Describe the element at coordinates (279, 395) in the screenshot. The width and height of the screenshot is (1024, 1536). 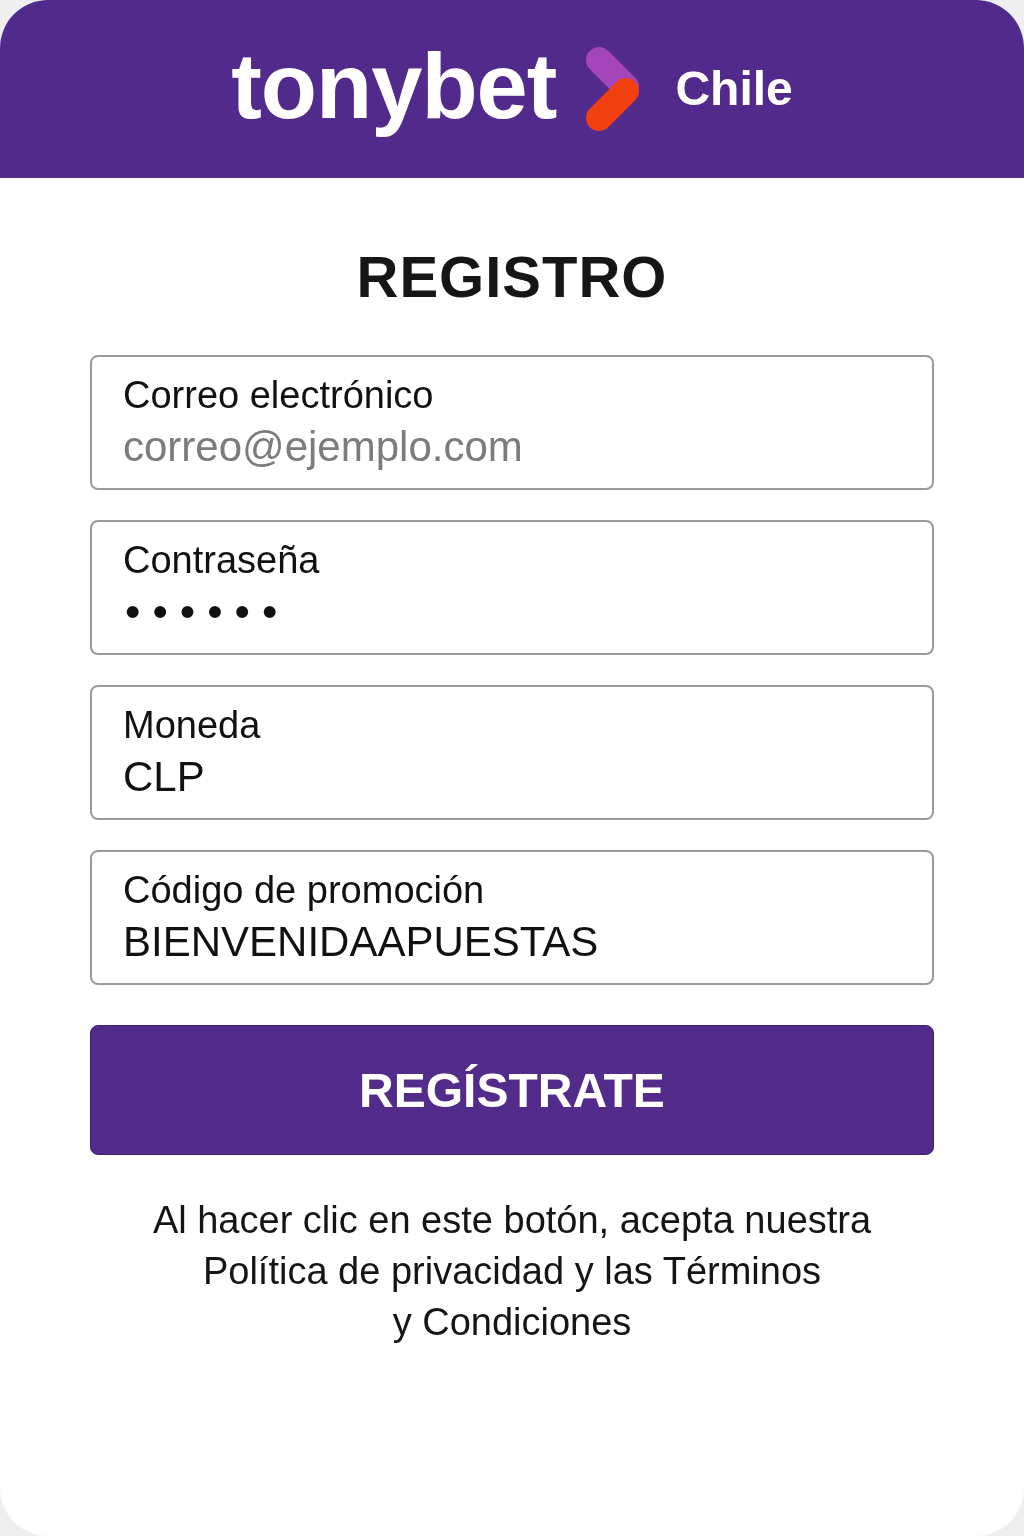
I see `field-label: Correo electrónico` at that location.